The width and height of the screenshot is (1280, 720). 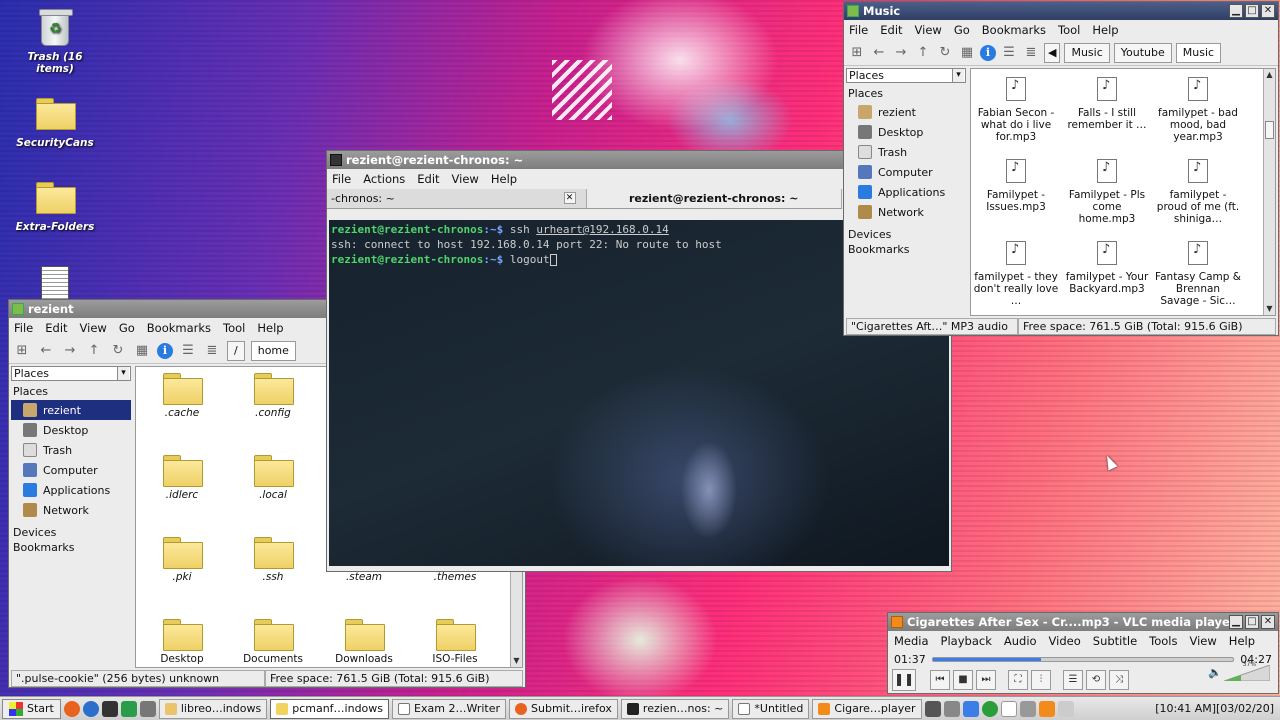 I want to click on file-item: ISO-Files, so click(x=455, y=642).